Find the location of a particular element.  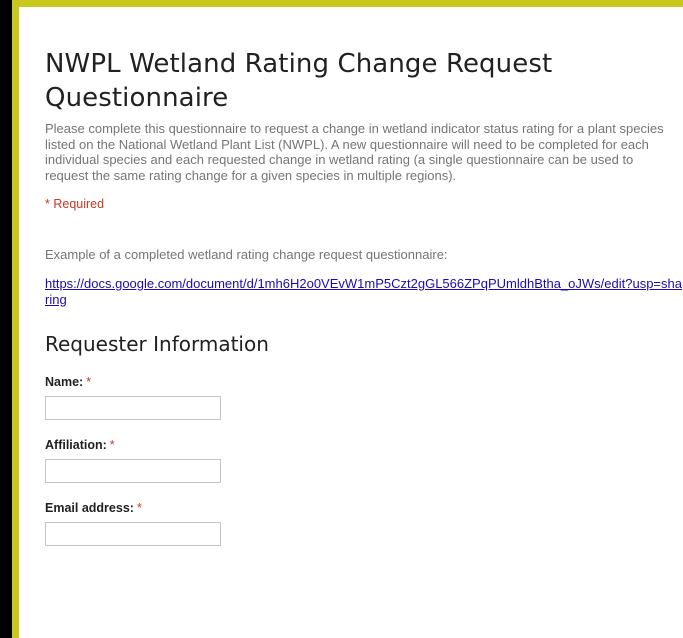

required-note: * Required is located at coordinates (75, 204).